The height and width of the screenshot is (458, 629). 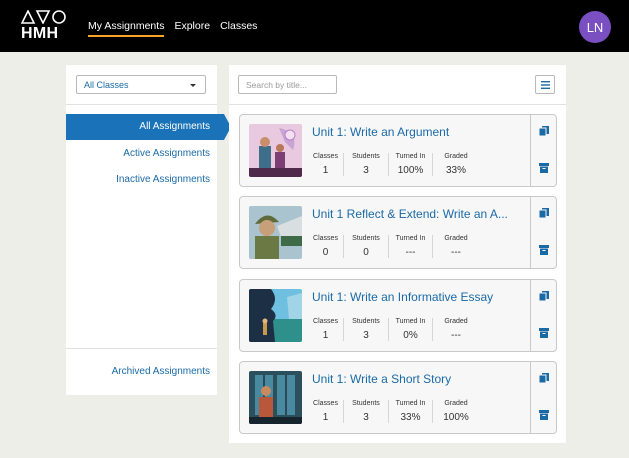 I want to click on stat-graded: 100%, so click(x=456, y=417).